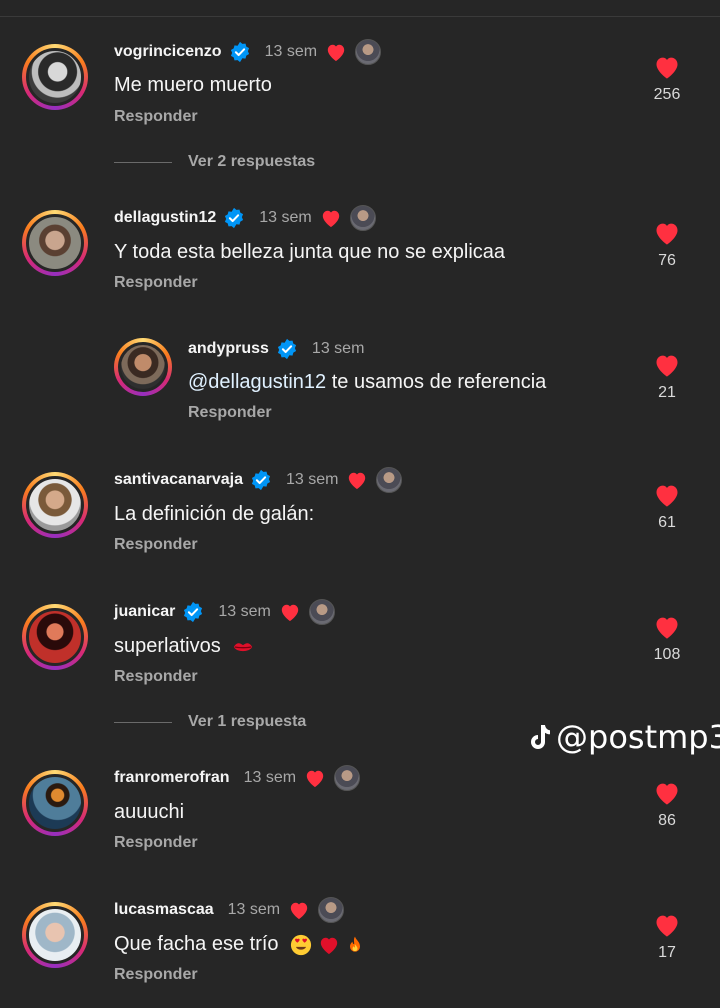 This screenshot has height=1008, width=720. What do you see at coordinates (167, 646) in the screenshot?
I see `comment-text-label: superlativos` at bounding box center [167, 646].